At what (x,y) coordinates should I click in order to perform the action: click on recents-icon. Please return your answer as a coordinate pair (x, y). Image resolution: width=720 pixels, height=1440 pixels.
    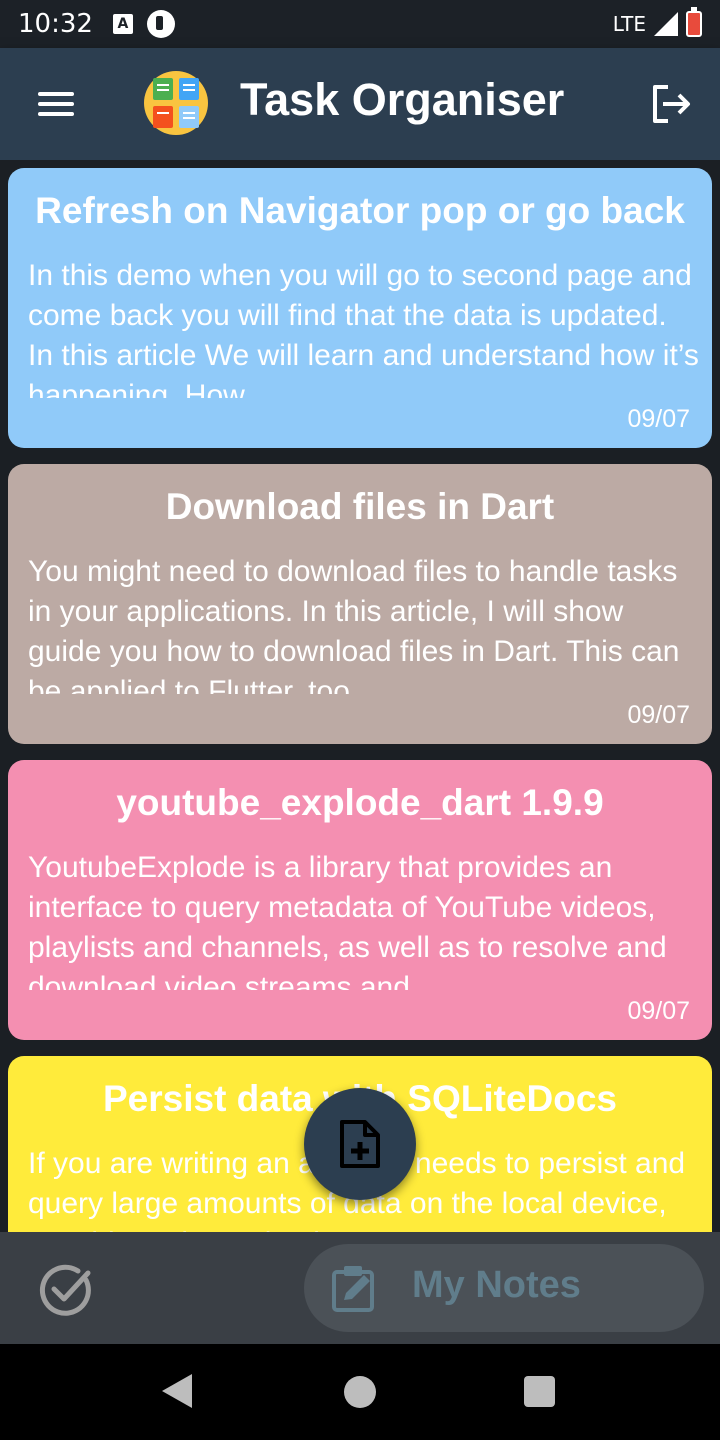
    Looking at the image, I should click on (539, 1391).